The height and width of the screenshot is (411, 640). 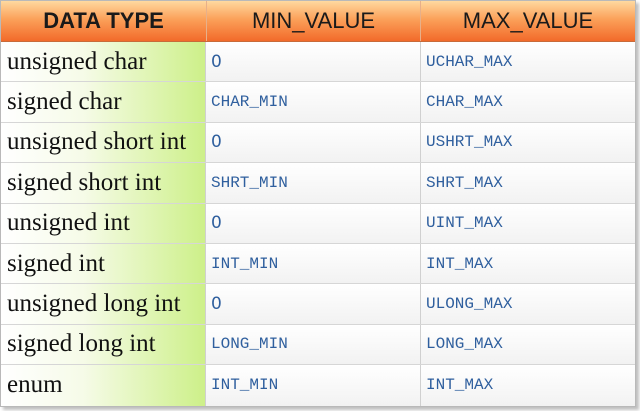 What do you see at coordinates (103, 385) in the screenshot?
I see `data-type-cell: enum` at bounding box center [103, 385].